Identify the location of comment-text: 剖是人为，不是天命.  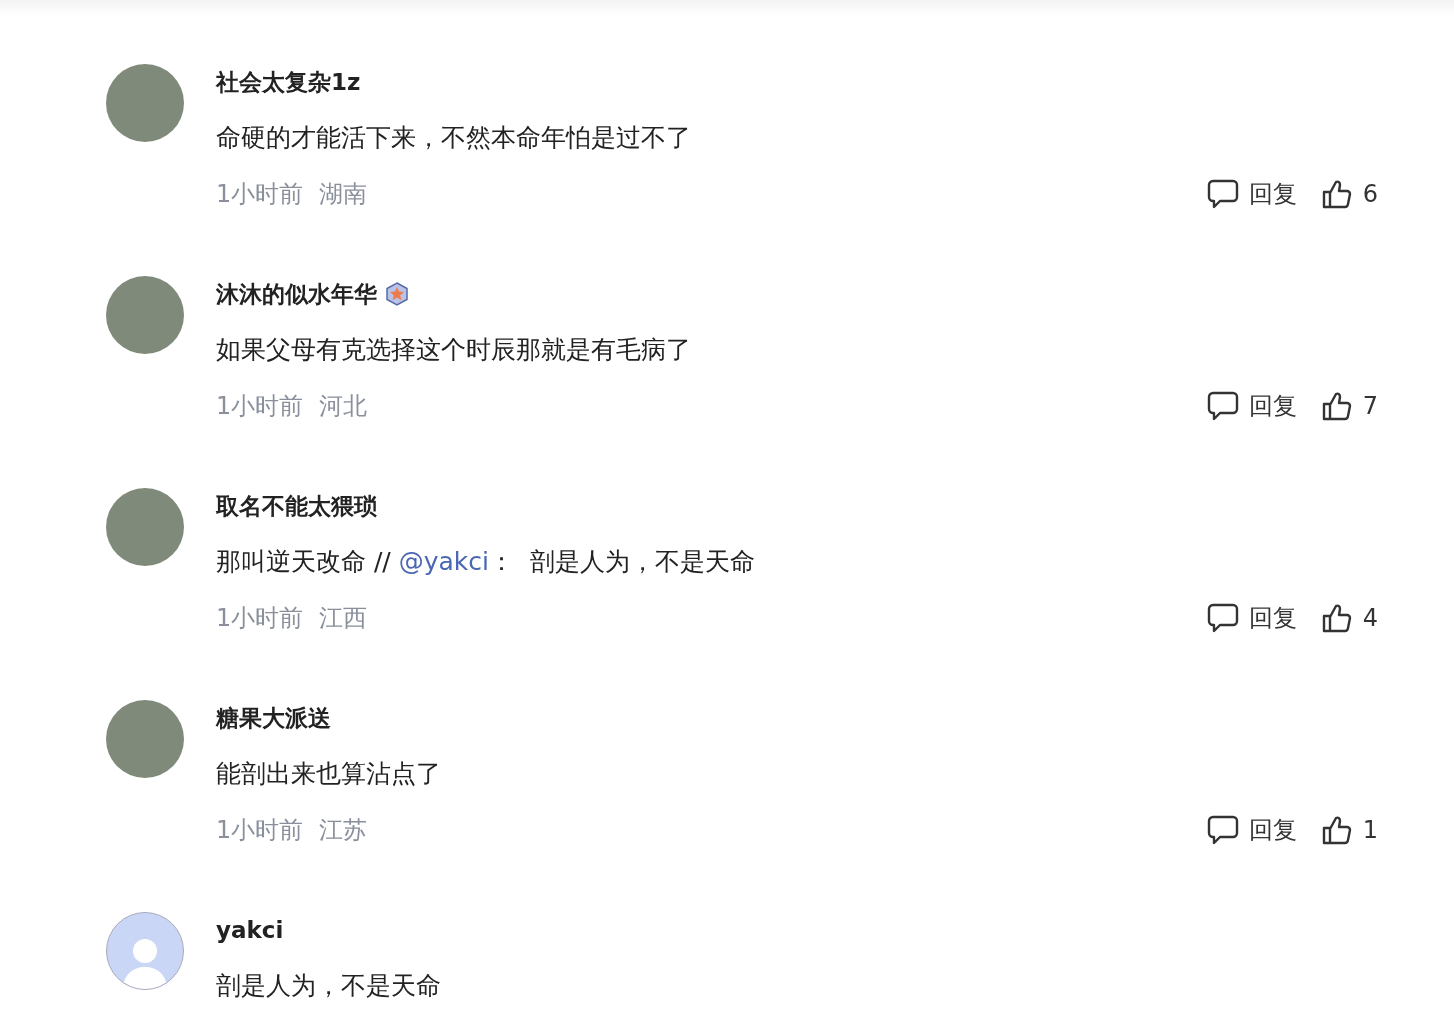
(329, 986).